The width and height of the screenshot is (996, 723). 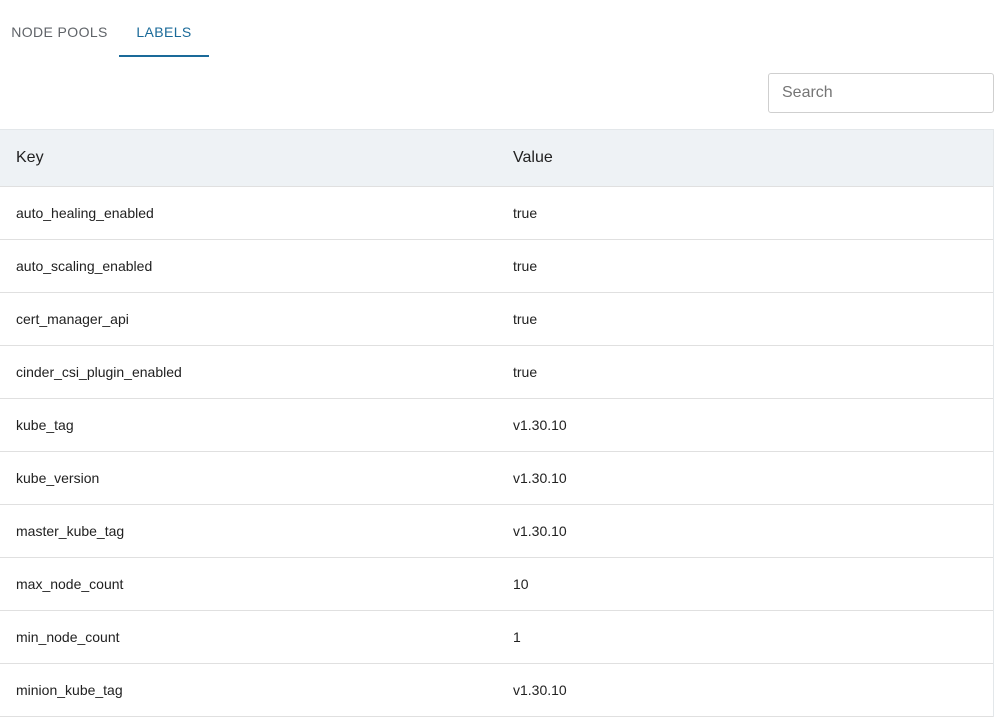 I want to click on column-header-value: Value, so click(x=745, y=158).